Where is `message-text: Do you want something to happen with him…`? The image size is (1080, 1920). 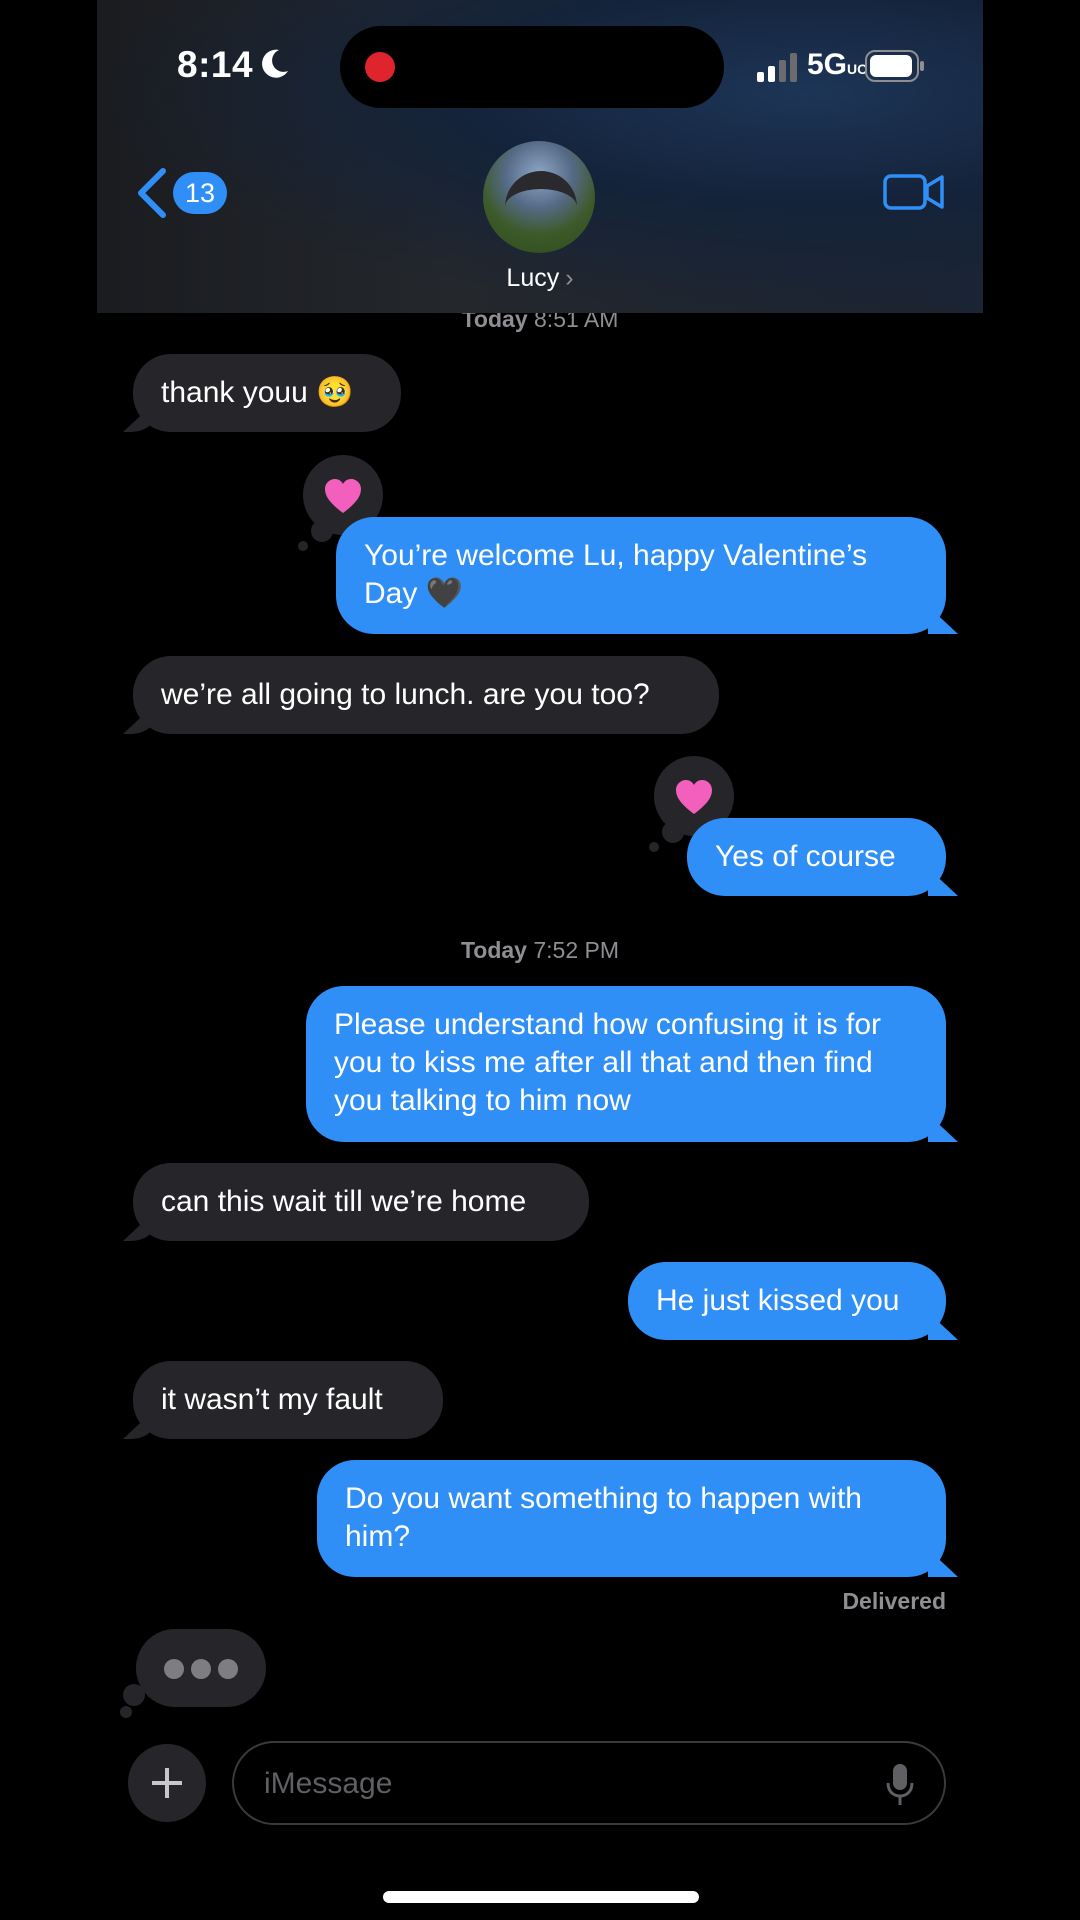
message-text: Do you want something to happen with him… is located at coordinates (603, 1517).